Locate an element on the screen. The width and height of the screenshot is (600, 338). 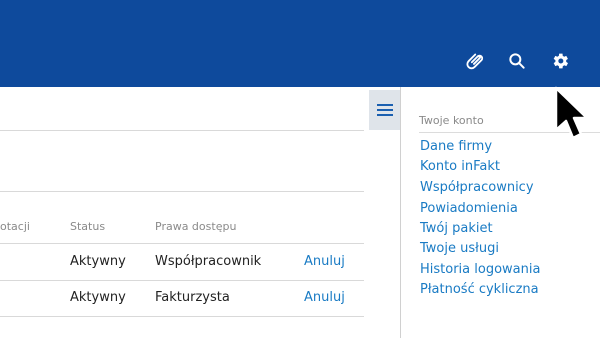
hamburger-menu-button is located at coordinates (385, 110).